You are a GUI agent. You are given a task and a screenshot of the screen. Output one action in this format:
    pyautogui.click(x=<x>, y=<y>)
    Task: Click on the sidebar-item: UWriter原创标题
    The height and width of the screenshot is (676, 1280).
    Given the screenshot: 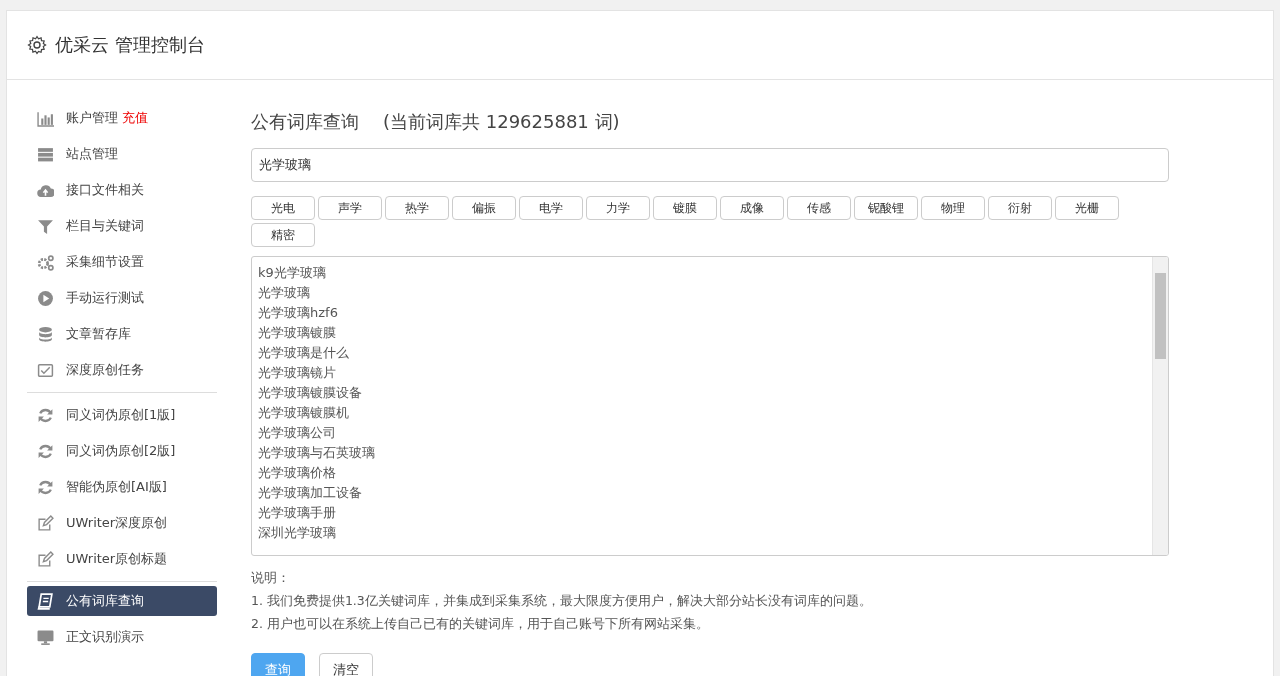 What is the action you would take?
    pyautogui.click(x=122, y=559)
    